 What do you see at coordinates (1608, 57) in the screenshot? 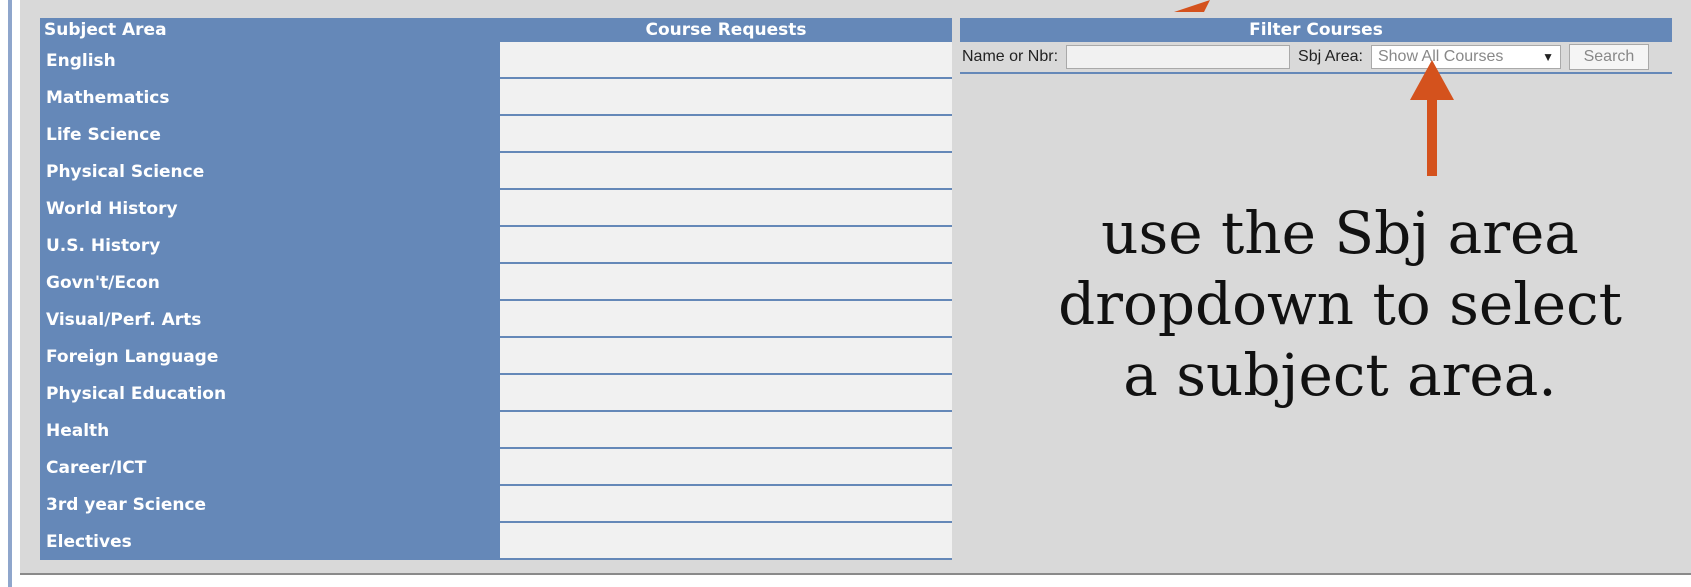
I see `search-button: Search` at bounding box center [1608, 57].